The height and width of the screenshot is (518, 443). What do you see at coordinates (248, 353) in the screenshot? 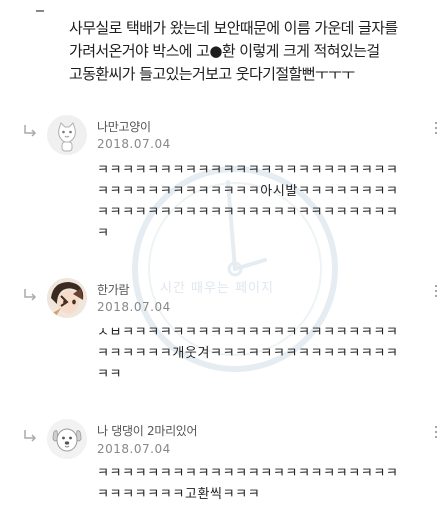
I see `comment-line: ㅋㅋㅋㅋㅋㅋ개웃겨ㅋㅋㅋㅋㅋㅋㅋㅋㅋㅋㅋㅋㅋㅋㅋ` at bounding box center [248, 353].